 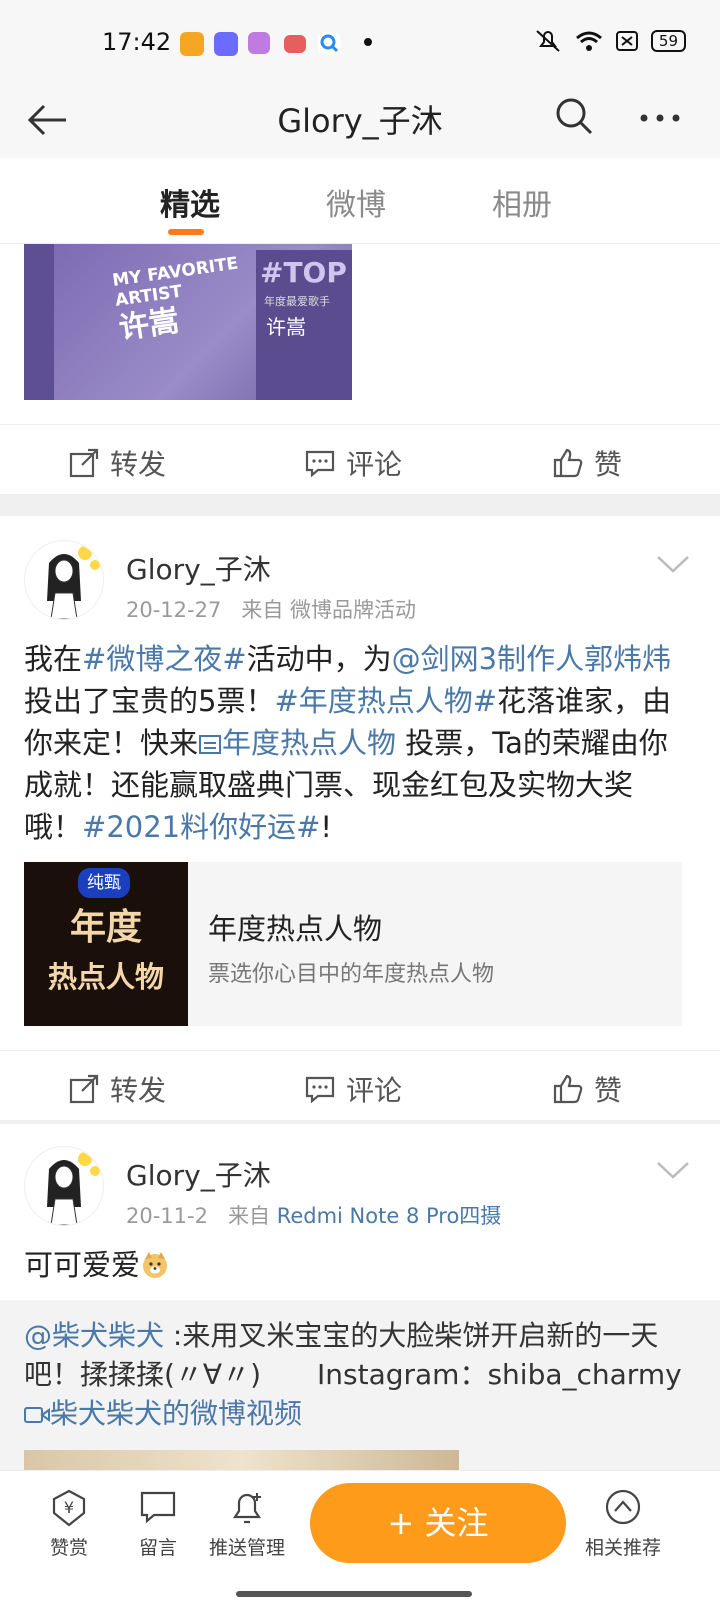 What do you see at coordinates (167, 1216) in the screenshot?
I see `post-date: 20-11-2` at bounding box center [167, 1216].